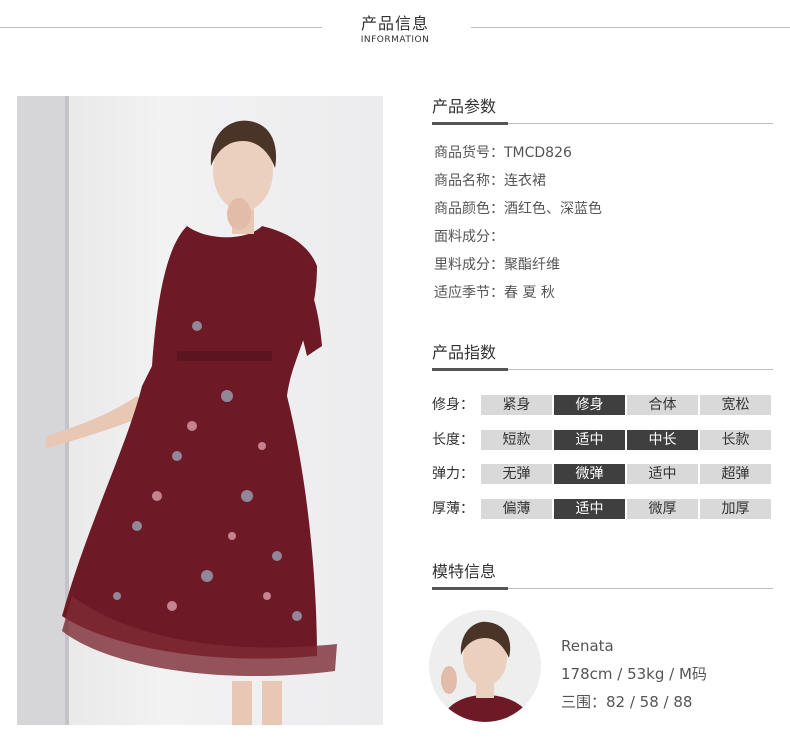  Describe the element at coordinates (553, 209) in the screenshot. I see `param-value: 酒红色、深蓝色` at that location.